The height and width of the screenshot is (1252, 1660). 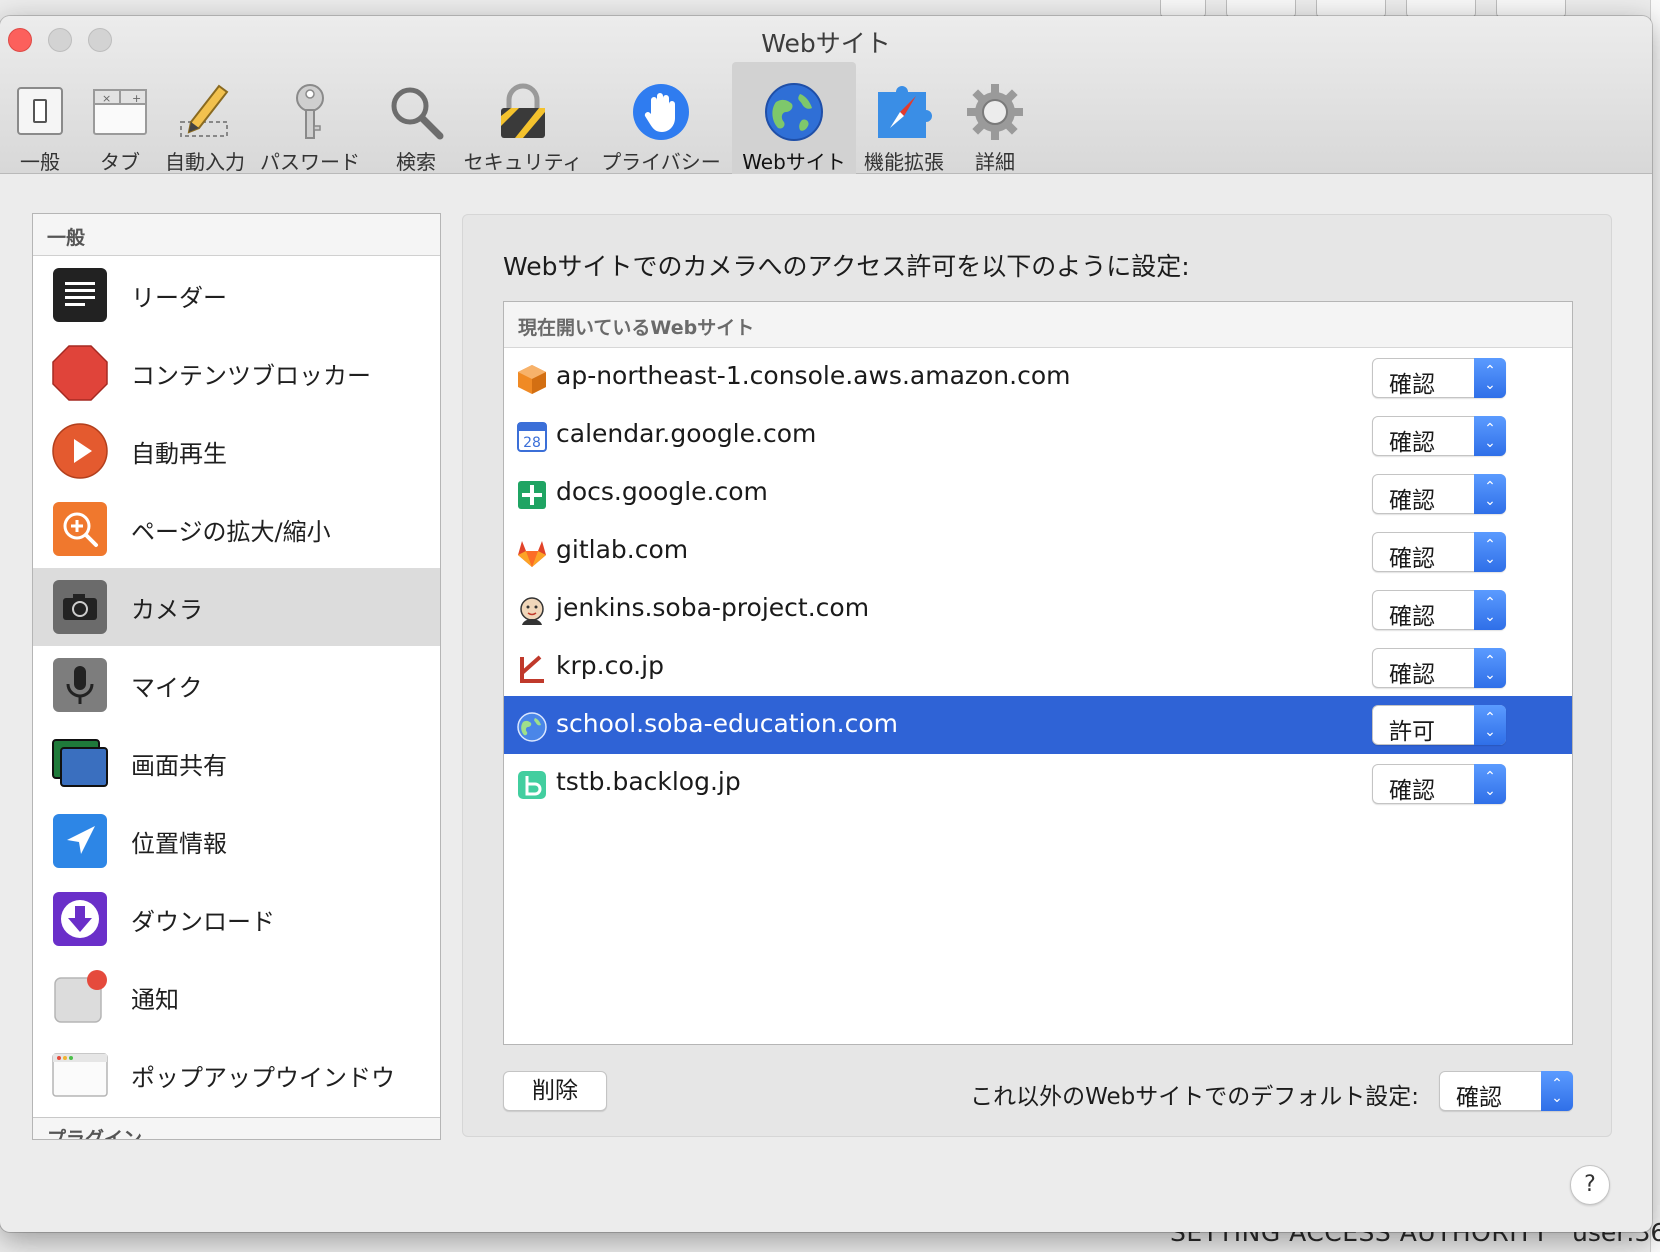 What do you see at coordinates (713, 607) in the screenshot?
I see `site-domain: jenkins.soba-project.com` at bounding box center [713, 607].